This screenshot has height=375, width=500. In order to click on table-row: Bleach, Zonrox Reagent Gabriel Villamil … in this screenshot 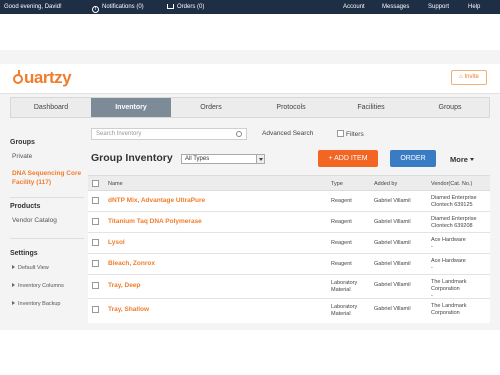, I will do `click(289, 264)`.